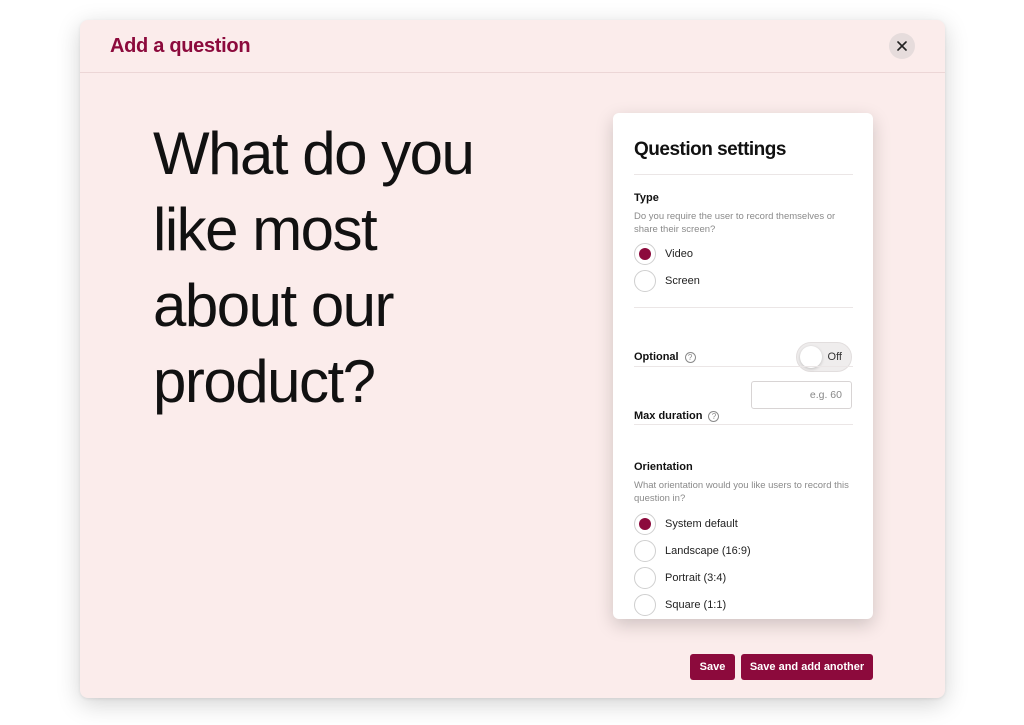  I want to click on toggle-state-text: Off, so click(834, 357).